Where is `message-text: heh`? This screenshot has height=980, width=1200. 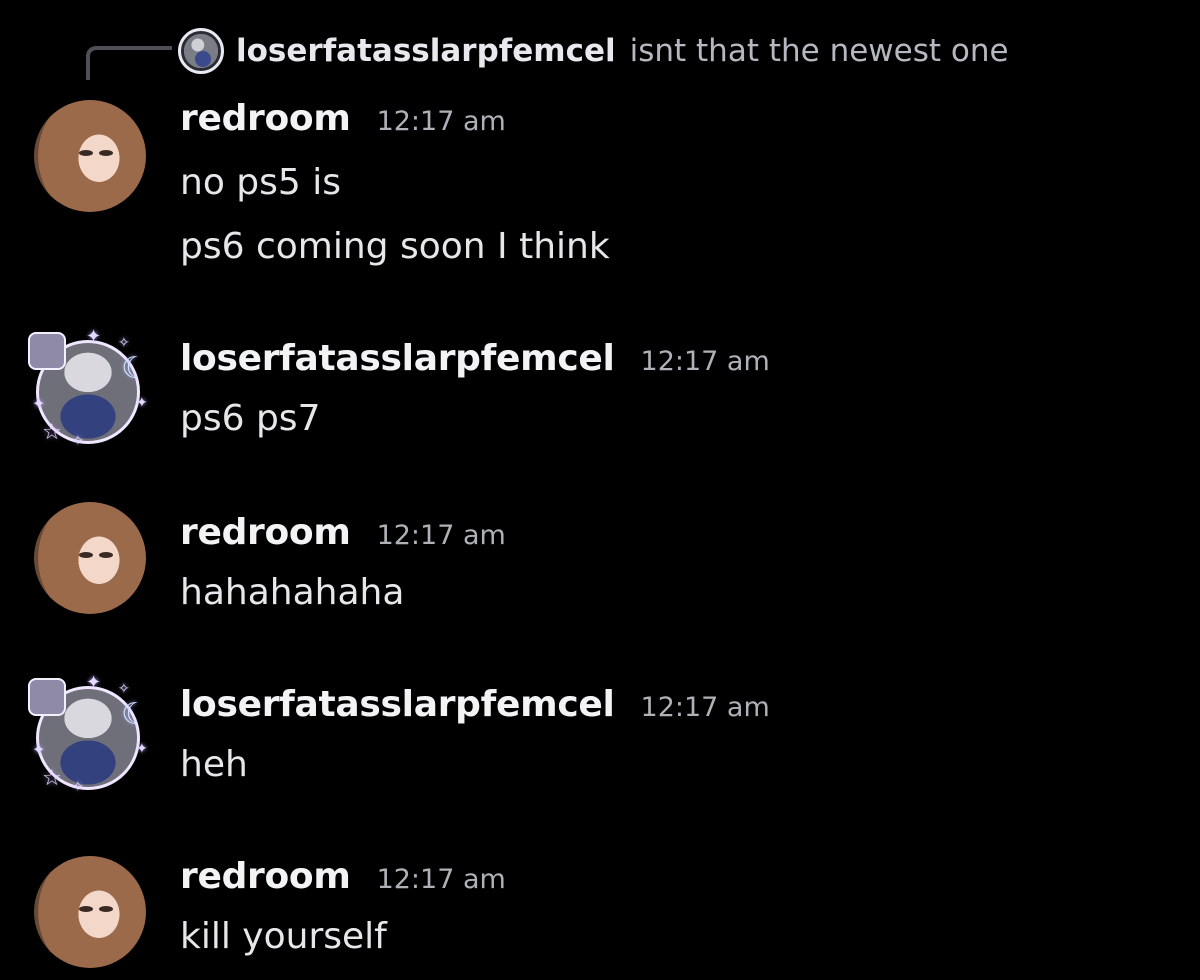
message-text: heh is located at coordinates (214, 764).